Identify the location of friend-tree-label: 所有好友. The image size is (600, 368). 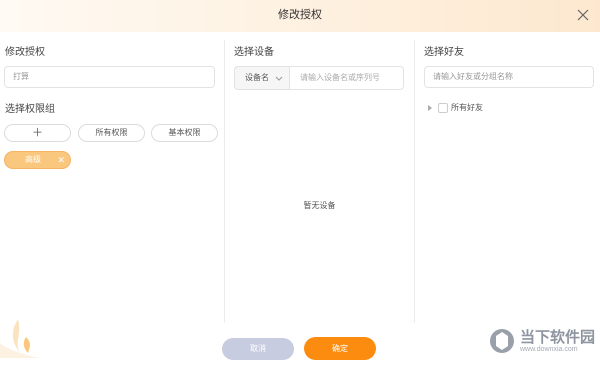
(467, 107).